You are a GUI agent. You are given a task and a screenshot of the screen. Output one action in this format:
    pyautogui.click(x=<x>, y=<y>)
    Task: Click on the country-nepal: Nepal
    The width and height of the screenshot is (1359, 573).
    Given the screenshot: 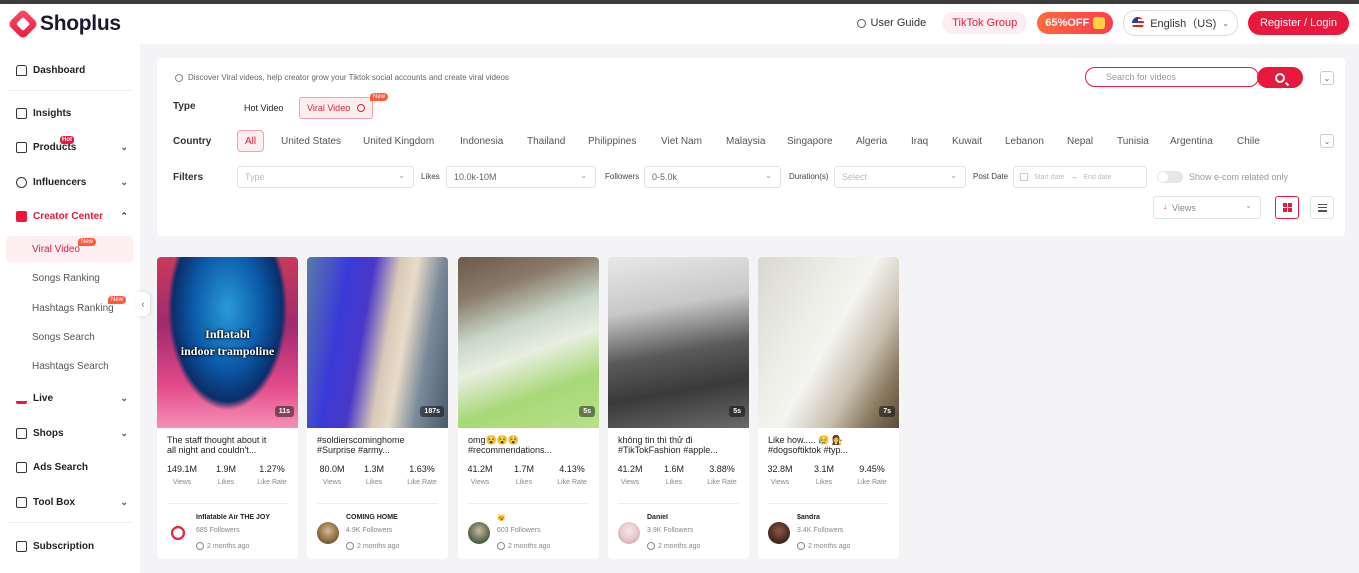 What is the action you would take?
    pyautogui.click(x=1080, y=141)
    